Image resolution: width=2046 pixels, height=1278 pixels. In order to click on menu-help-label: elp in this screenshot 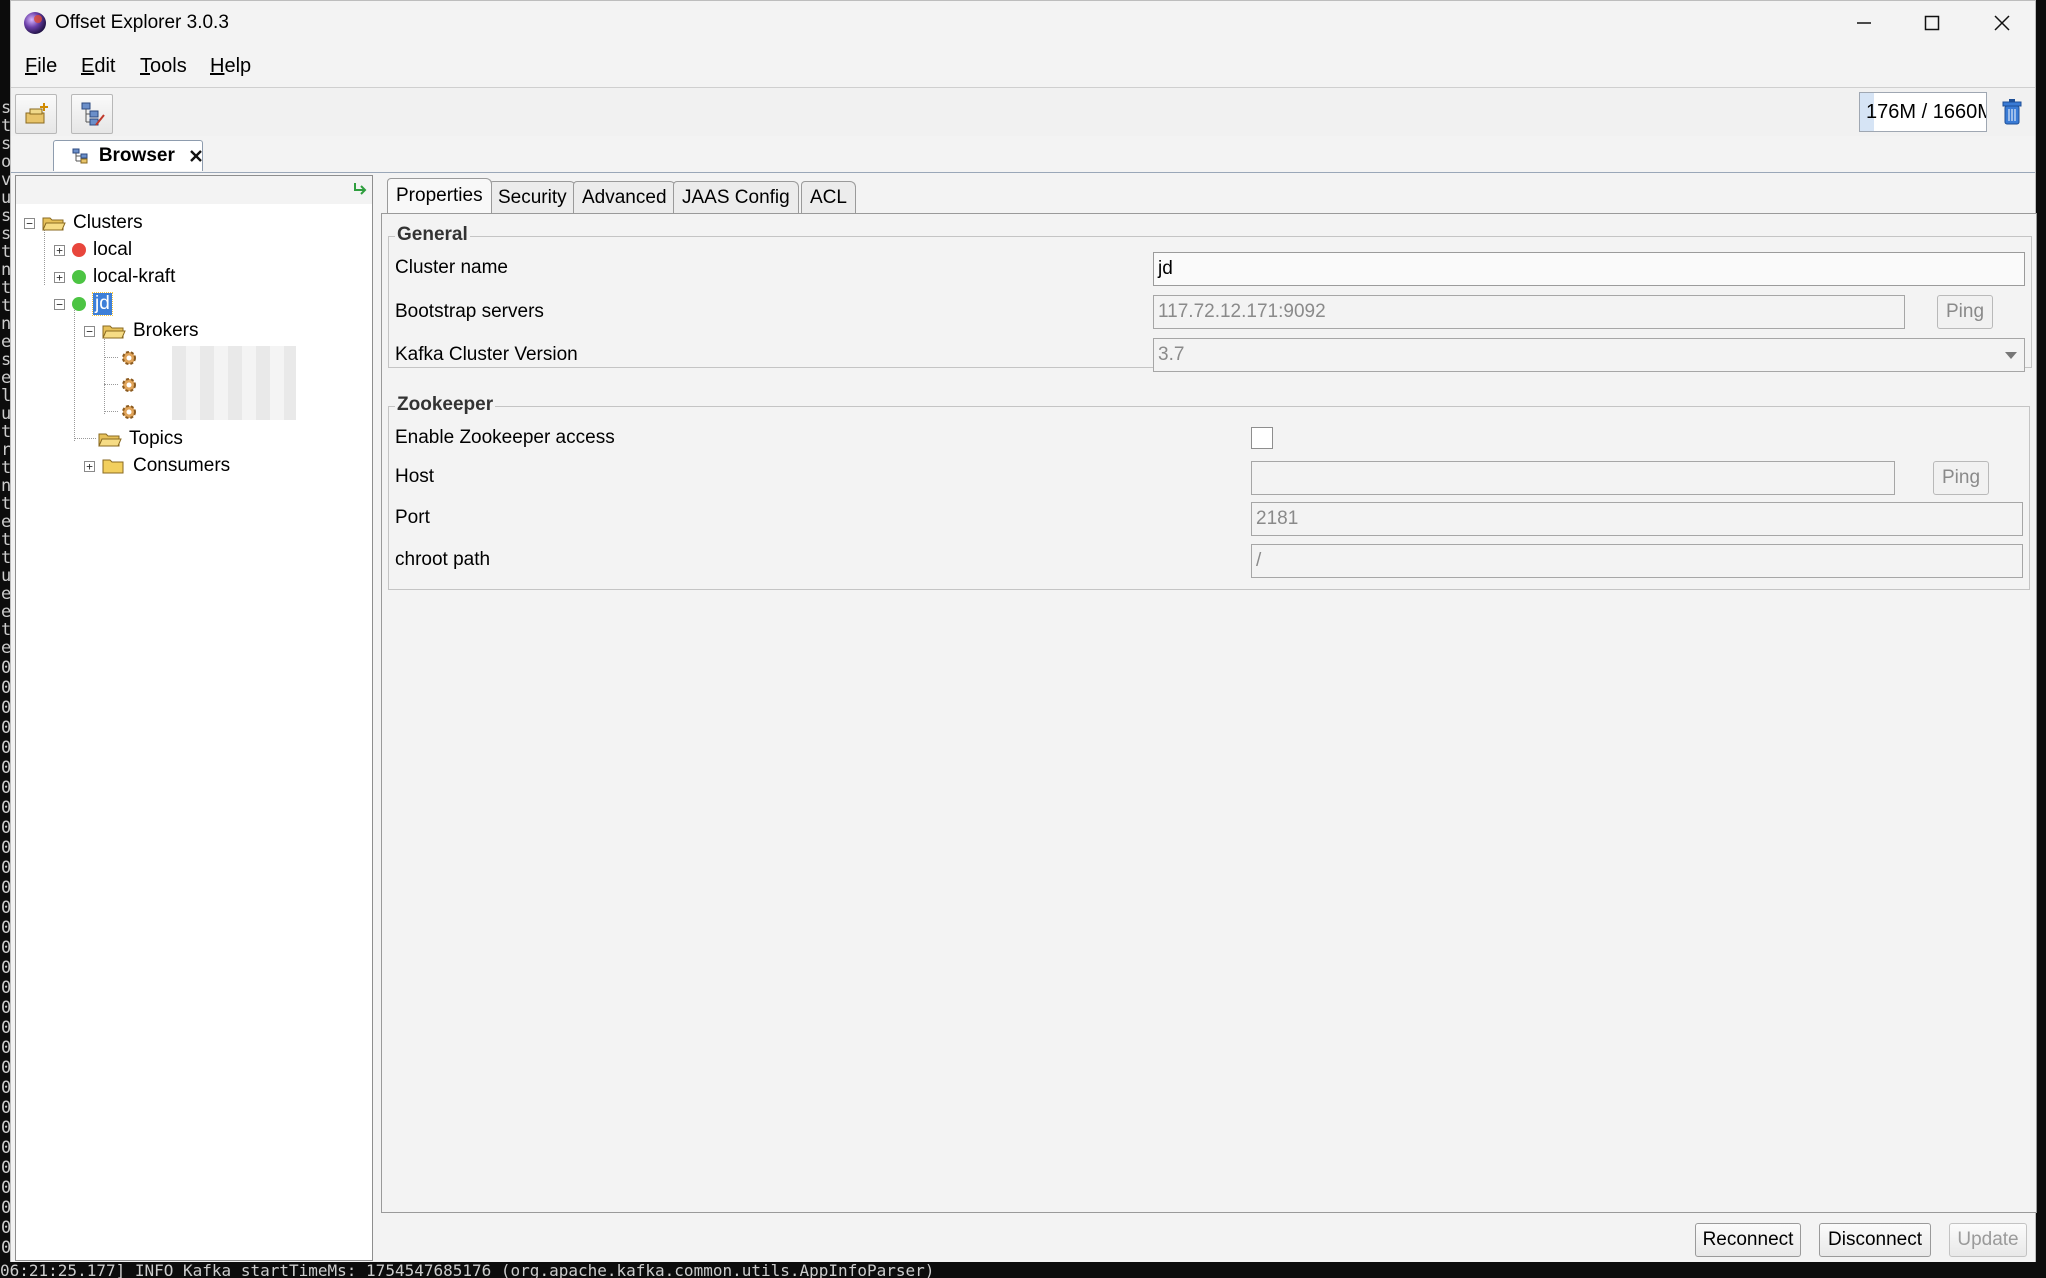, I will do `click(238, 66)`.